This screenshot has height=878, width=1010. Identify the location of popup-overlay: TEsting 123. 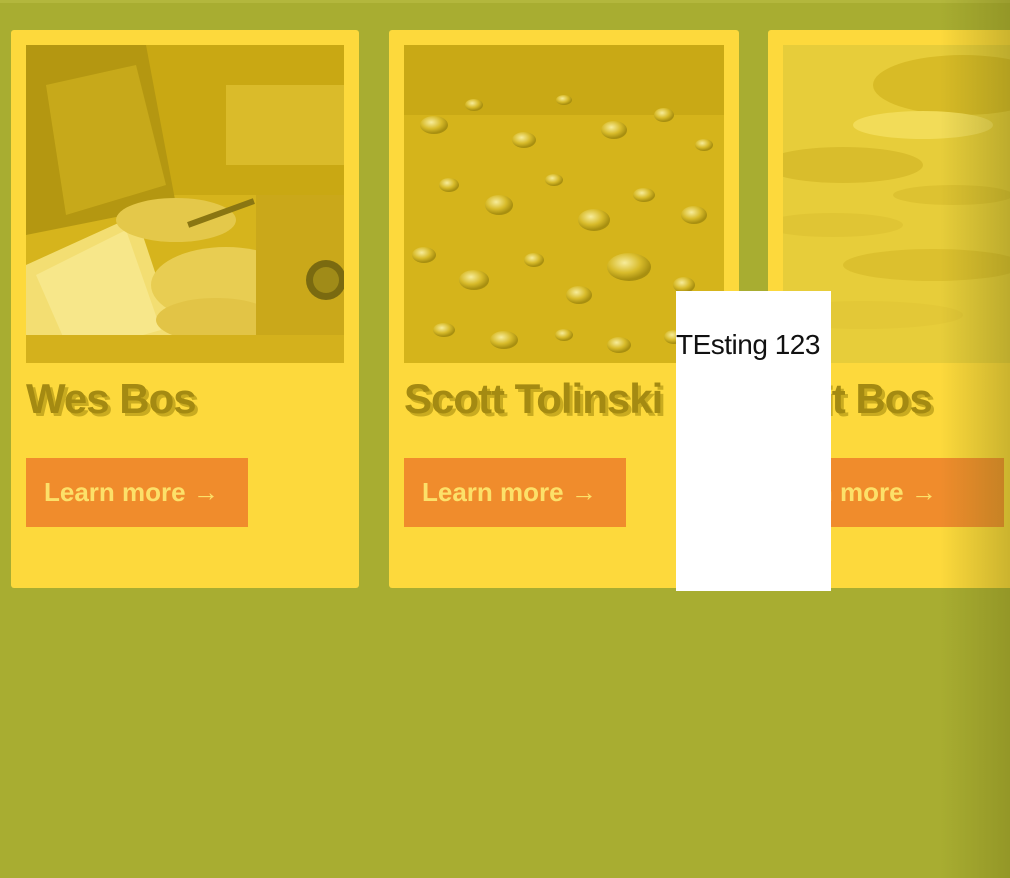
(753, 441).